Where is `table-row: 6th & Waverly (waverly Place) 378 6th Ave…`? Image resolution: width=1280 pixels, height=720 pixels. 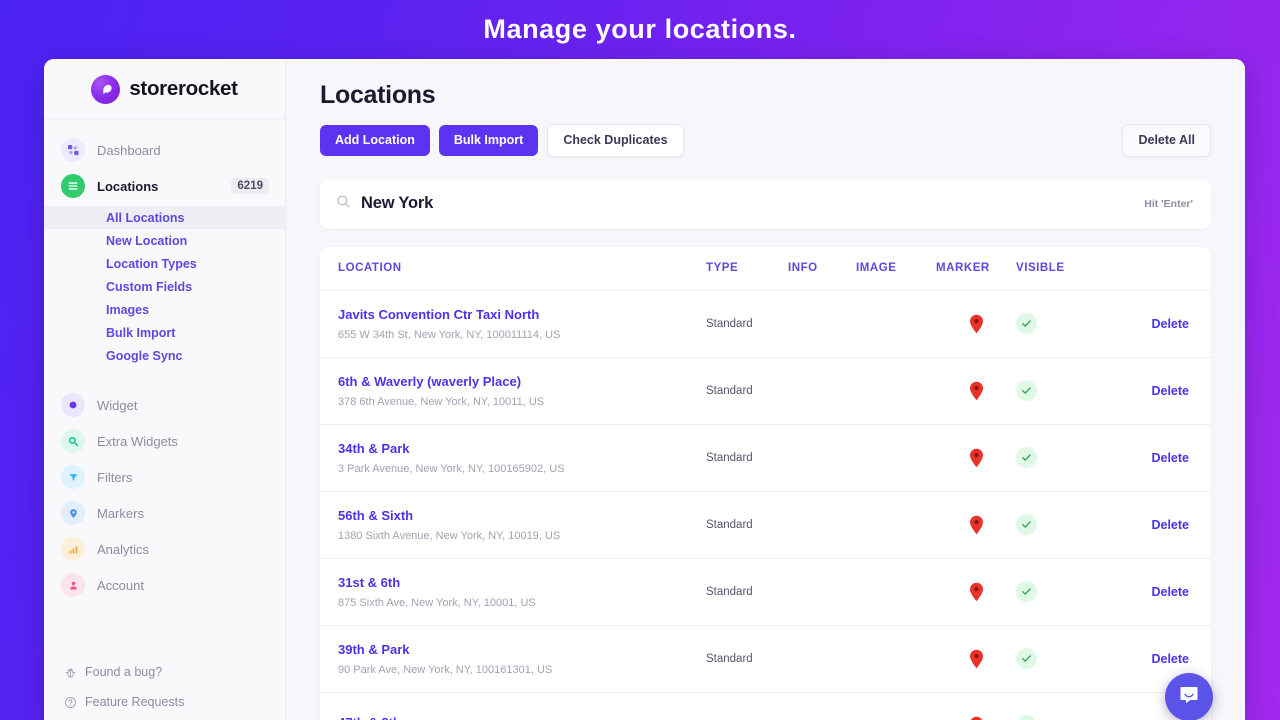 table-row: 6th & Waverly (waverly Place) 378 6th Ave… is located at coordinates (765, 391).